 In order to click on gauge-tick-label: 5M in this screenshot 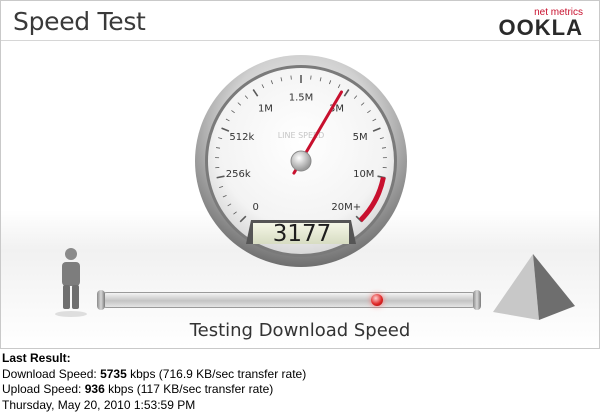, I will do `click(360, 137)`.